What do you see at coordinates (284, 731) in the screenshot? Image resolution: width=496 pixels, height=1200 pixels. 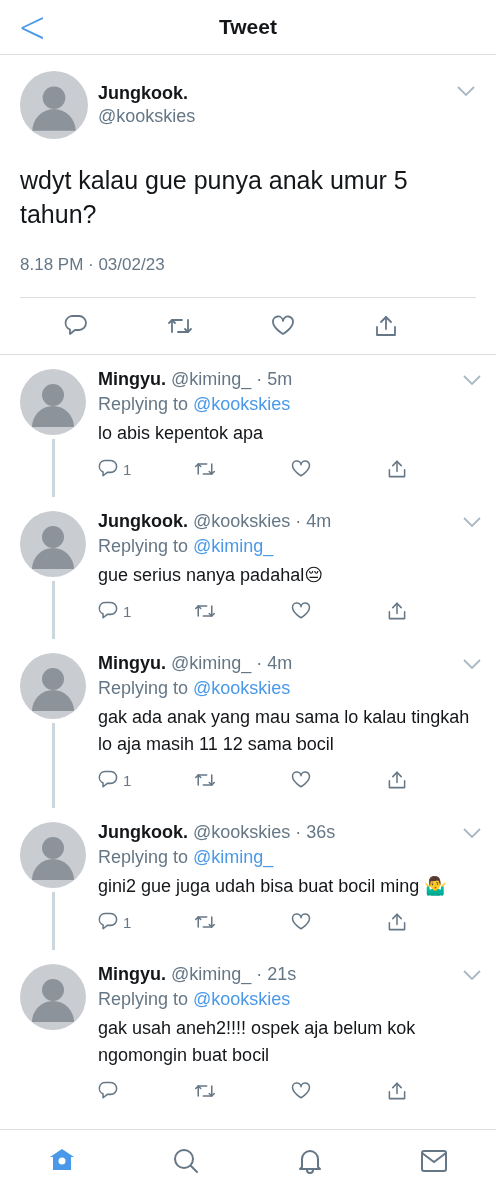 I see `reply-text: gak ada anak yang mau sama lo kalau tingkah lo aja masih 11 12 sama bocil` at bounding box center [284, 731].